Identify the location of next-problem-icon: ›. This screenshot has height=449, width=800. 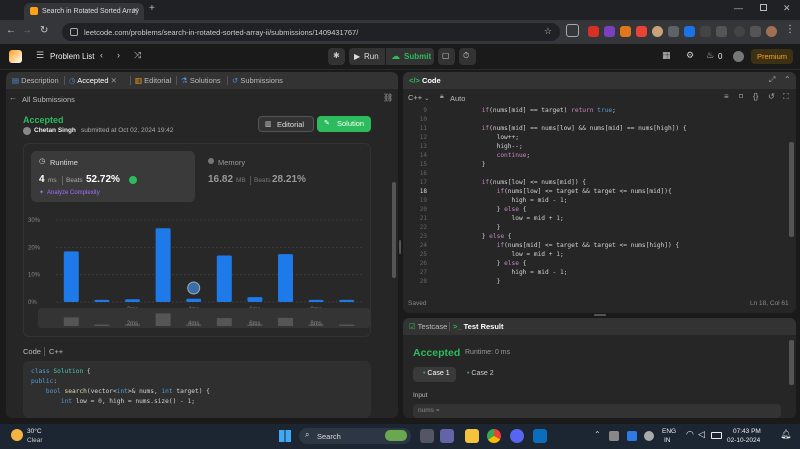
(118, 55).